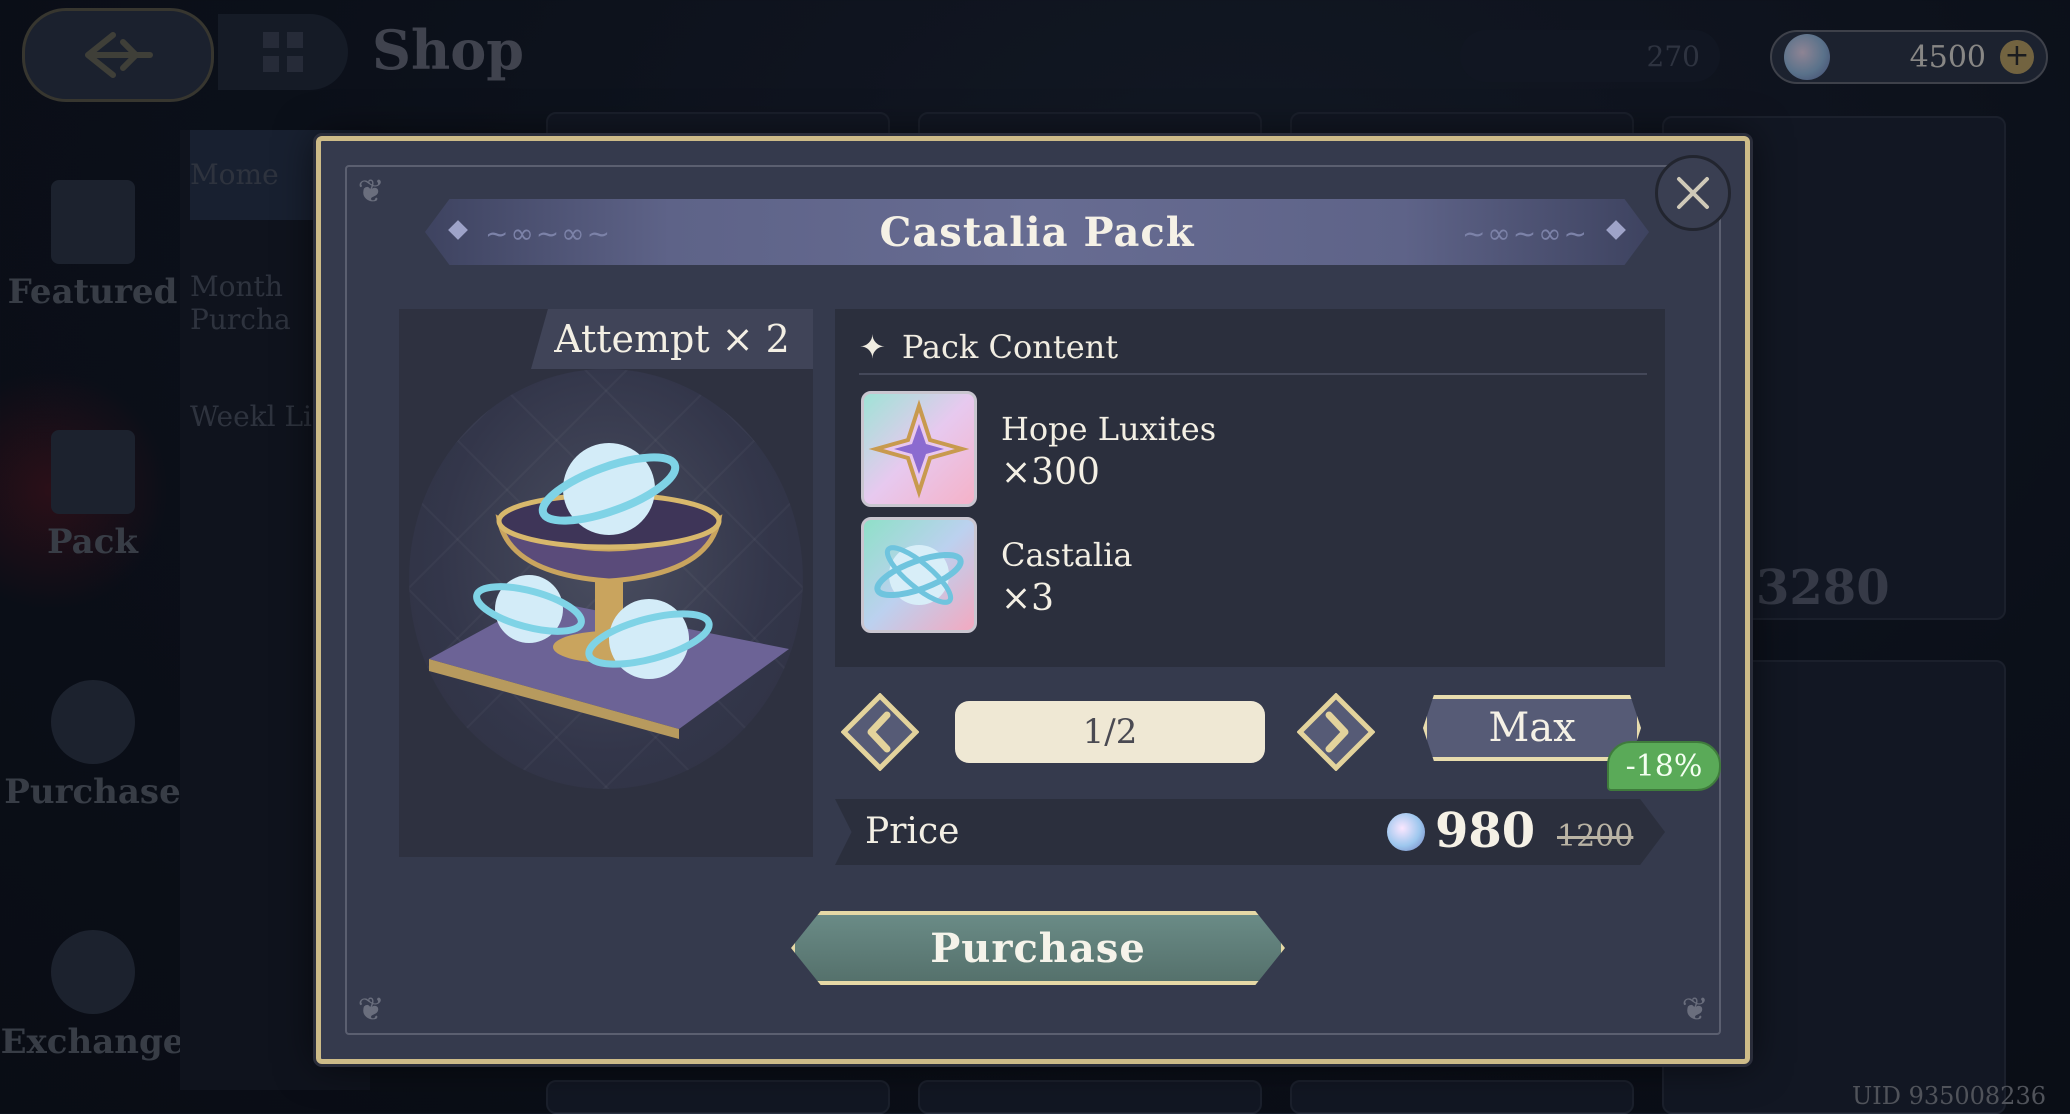 Image resolution: width=2070 pixels, height=1114 pixels. I want to click on decrease-button, so click(880, 732).